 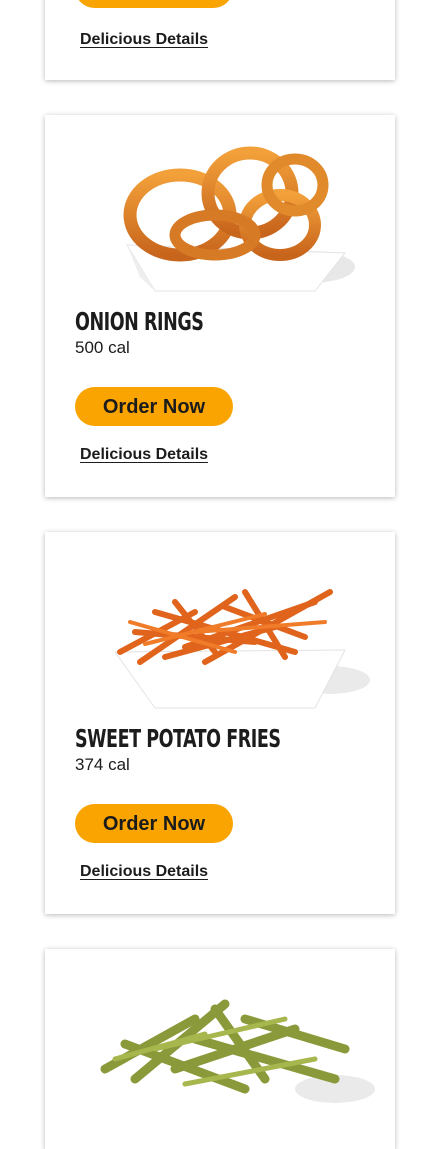 I want to click on menu-item-card: Delicious Details, so click(x=220, y=40).